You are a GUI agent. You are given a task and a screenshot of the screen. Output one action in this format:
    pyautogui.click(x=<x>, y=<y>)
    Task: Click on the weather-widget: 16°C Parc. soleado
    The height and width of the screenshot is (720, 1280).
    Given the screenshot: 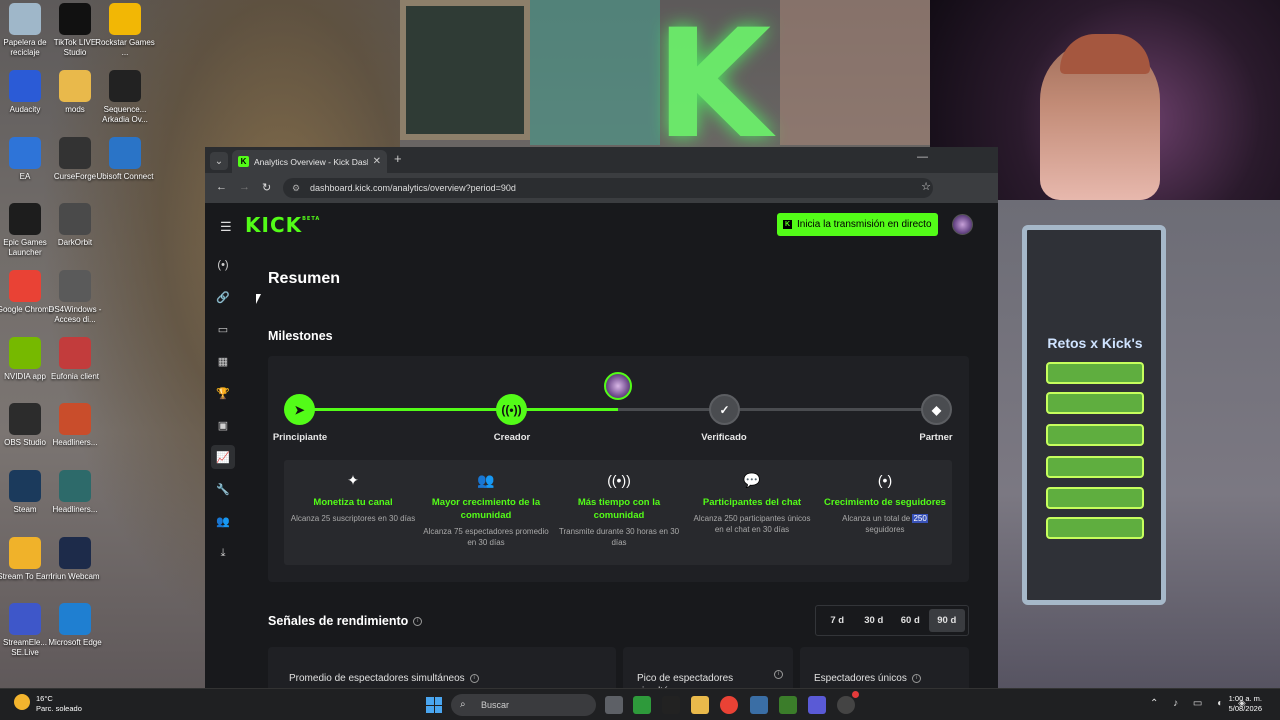 What is the action you would take?
    pyautogui.click(x=48, y=704)
    